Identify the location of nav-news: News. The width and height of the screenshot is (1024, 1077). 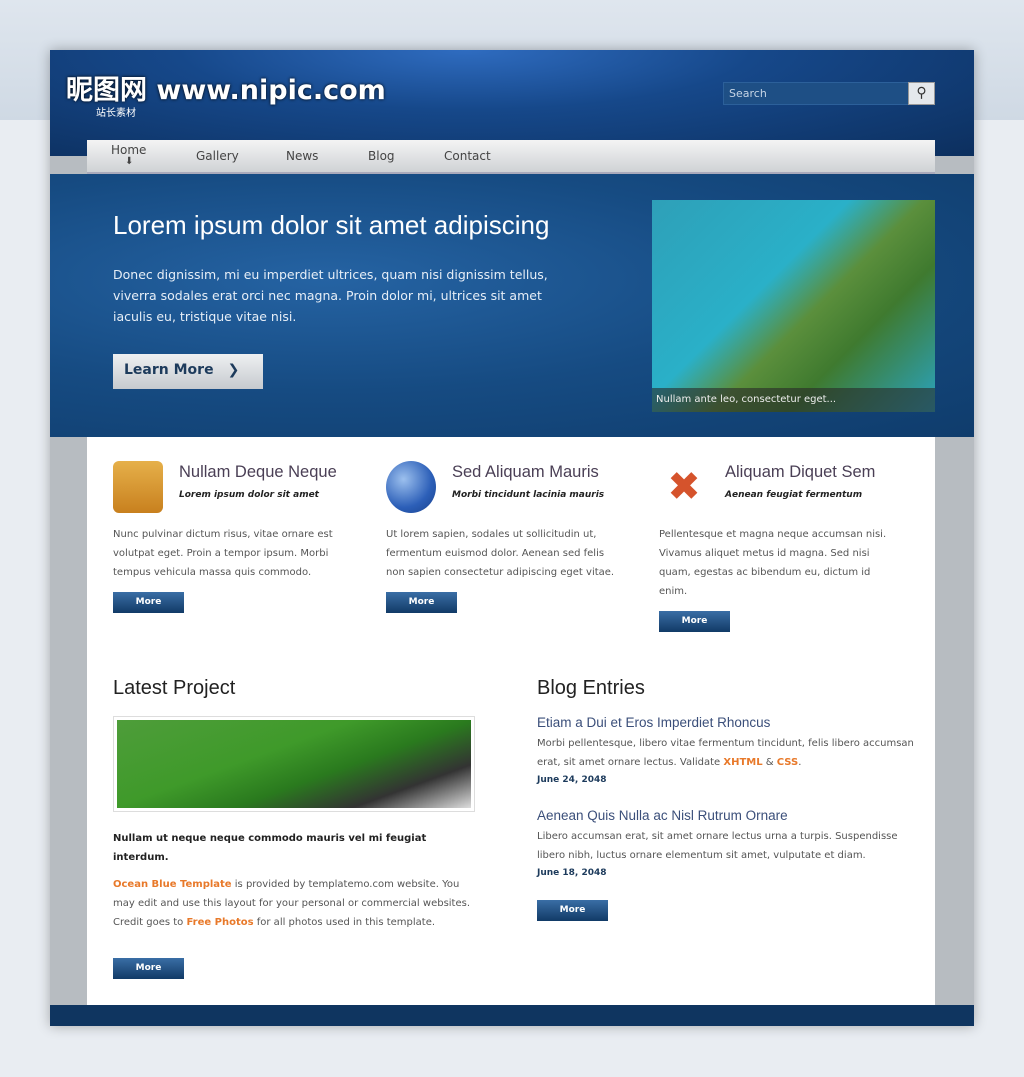
(302, 156).